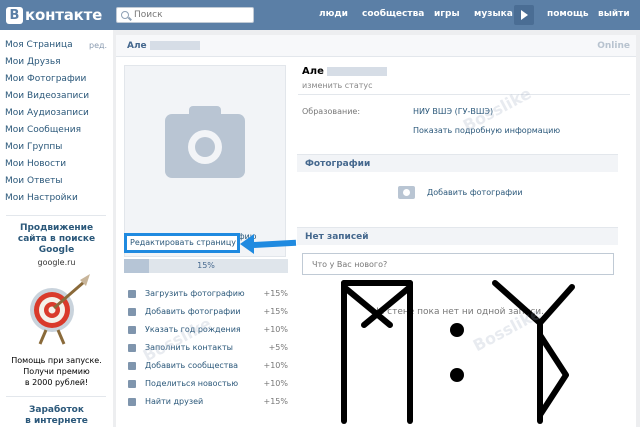  I want to click on avatar-placeholder: Поставить фотографию, so click(205, 161).